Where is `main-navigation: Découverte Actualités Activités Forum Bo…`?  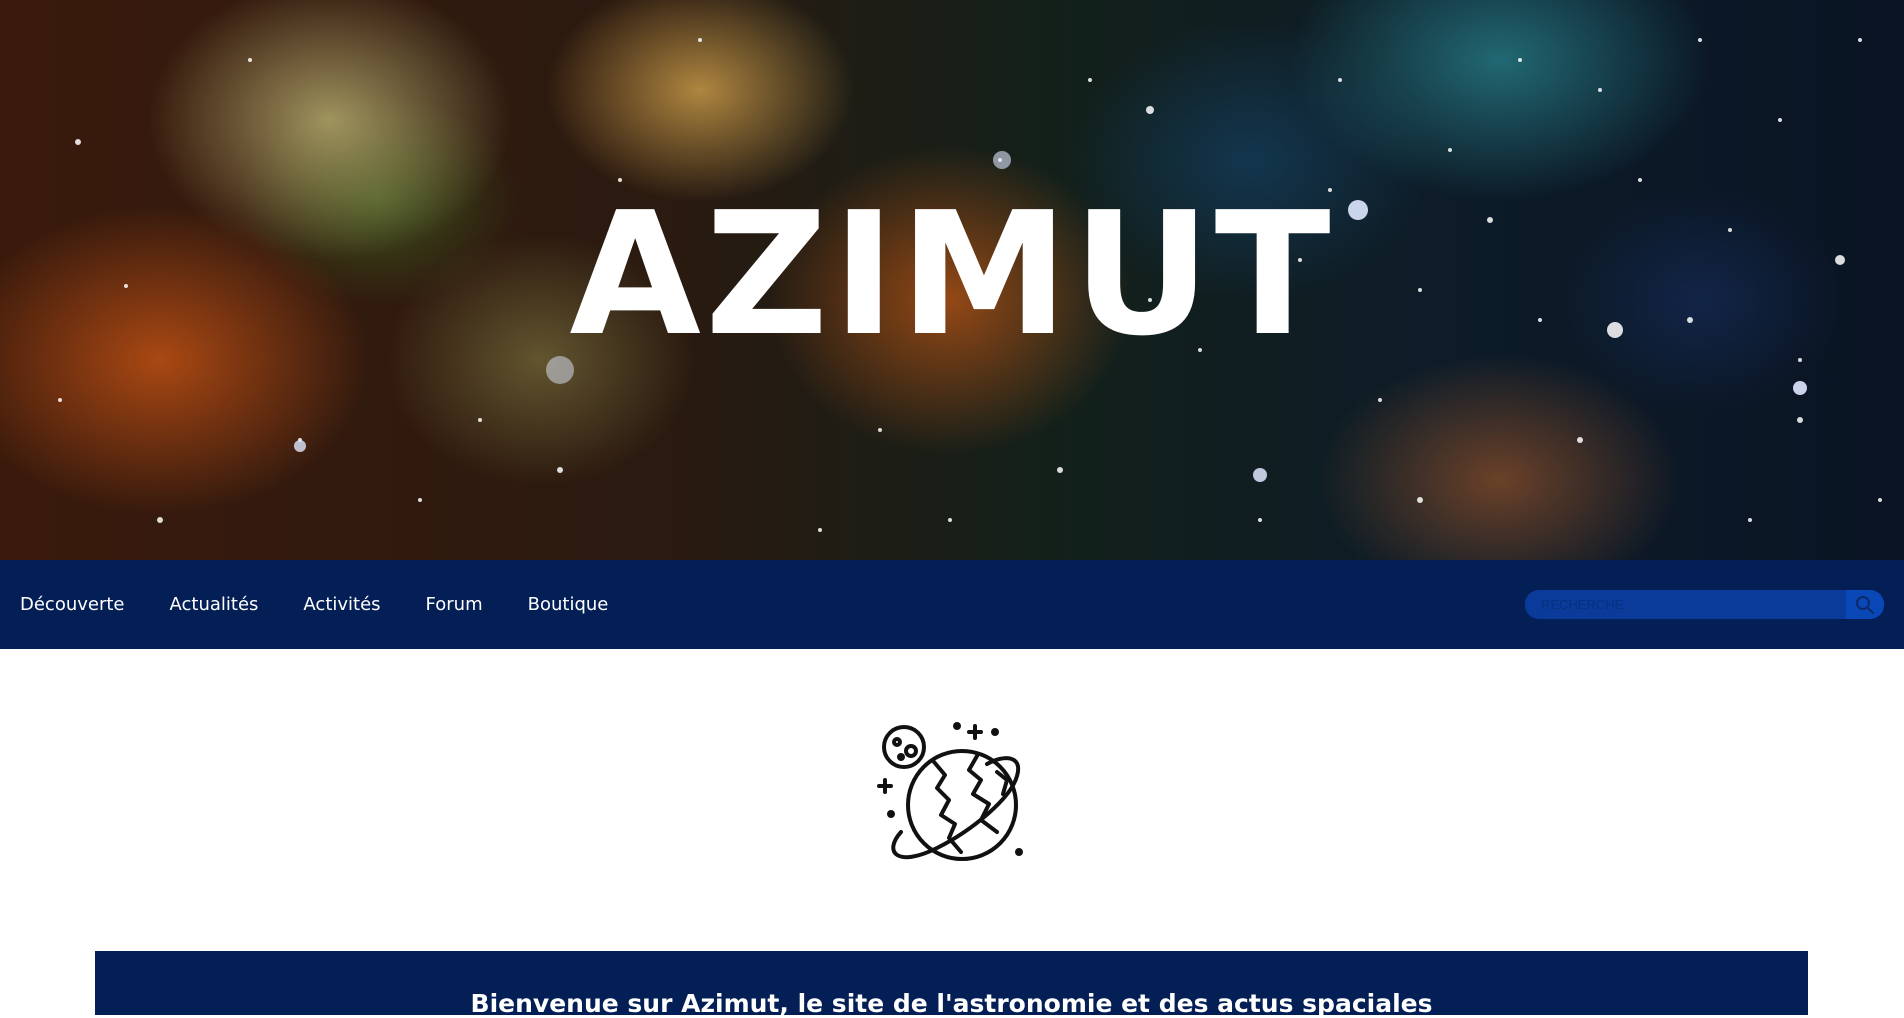 main-navigation: Découverte Actualités Activités Forum Bo… is located at coordinates (952, 604).